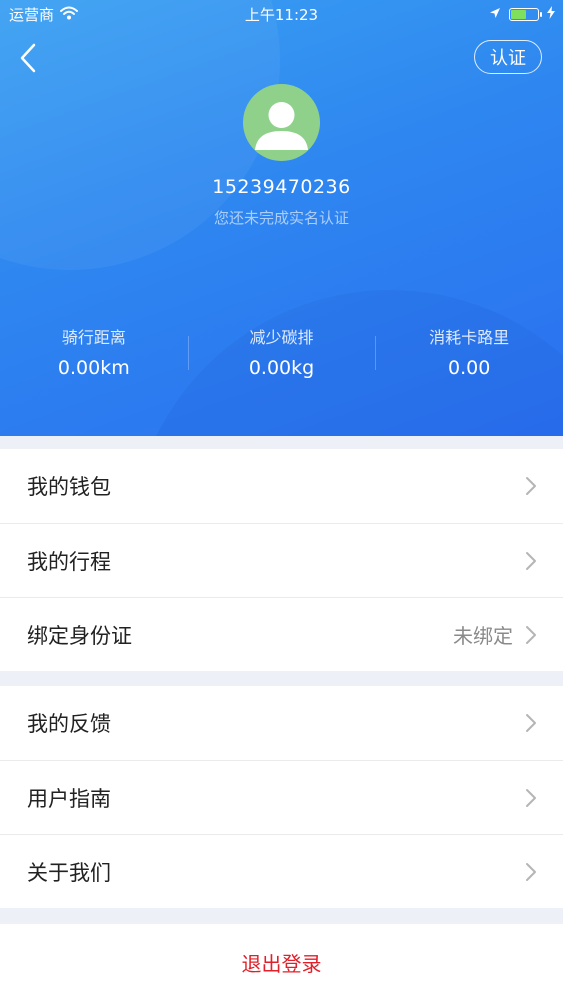 This screenshot has height=1000, width=563. I want to click on menu-item-label: 绑定身份证, so click(79, 635).